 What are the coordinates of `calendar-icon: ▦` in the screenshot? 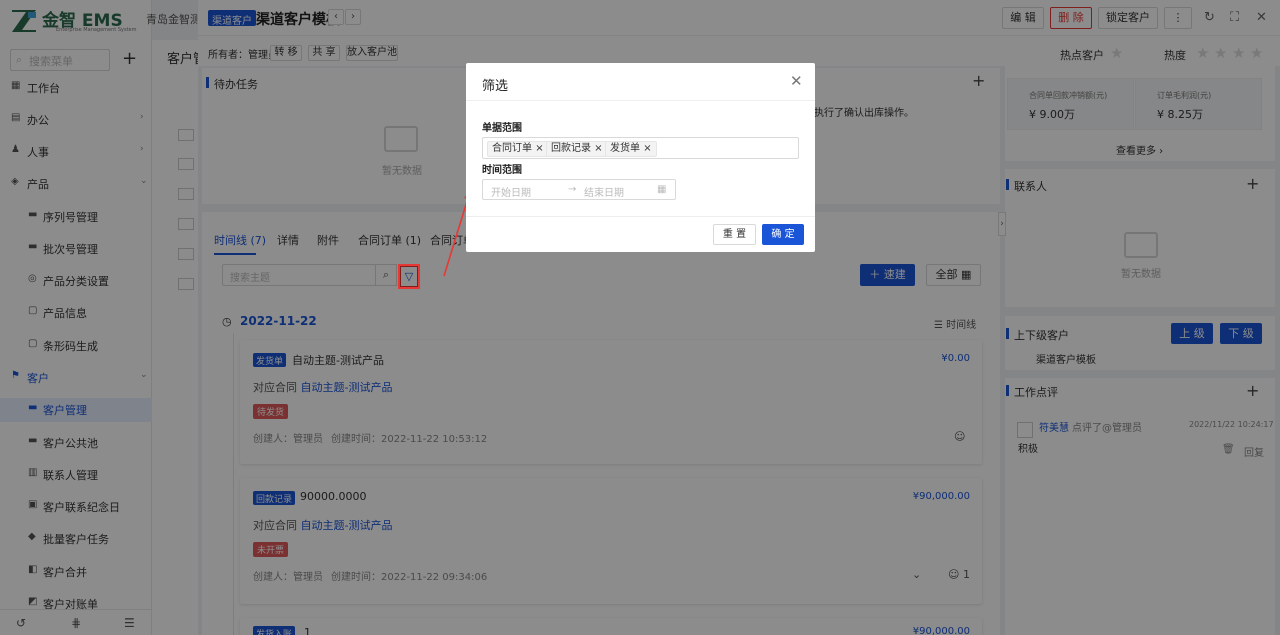 It's located at (662, 189).